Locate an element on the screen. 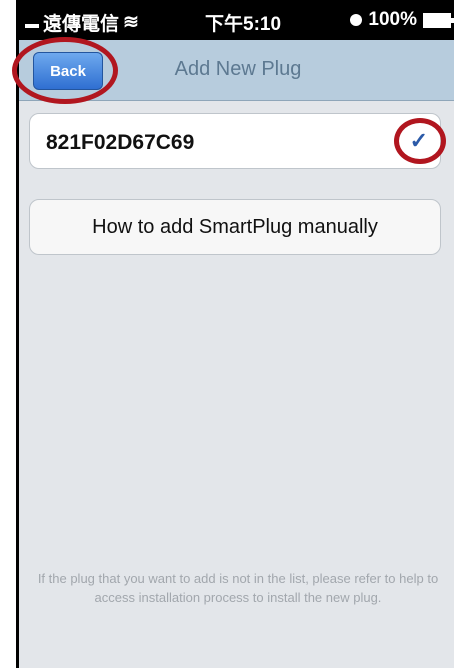 This screenshot has width=454, height=668. wifi-icon: ≋ is located at coordinates (131, 22).